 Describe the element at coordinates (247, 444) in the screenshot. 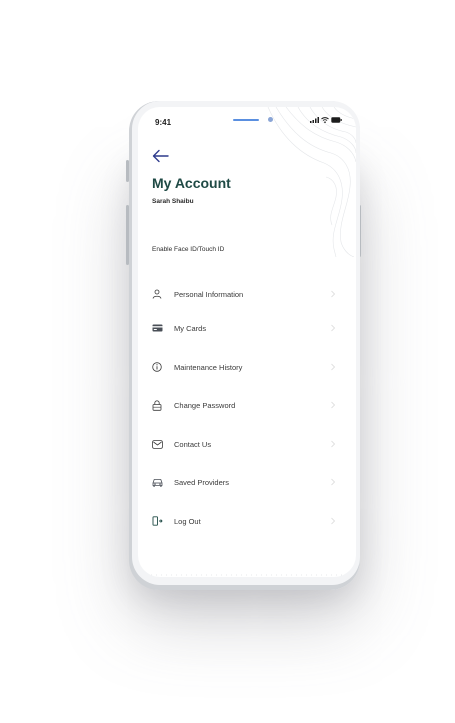

I see `menu-item-contact-us: Contact Us` at that location.